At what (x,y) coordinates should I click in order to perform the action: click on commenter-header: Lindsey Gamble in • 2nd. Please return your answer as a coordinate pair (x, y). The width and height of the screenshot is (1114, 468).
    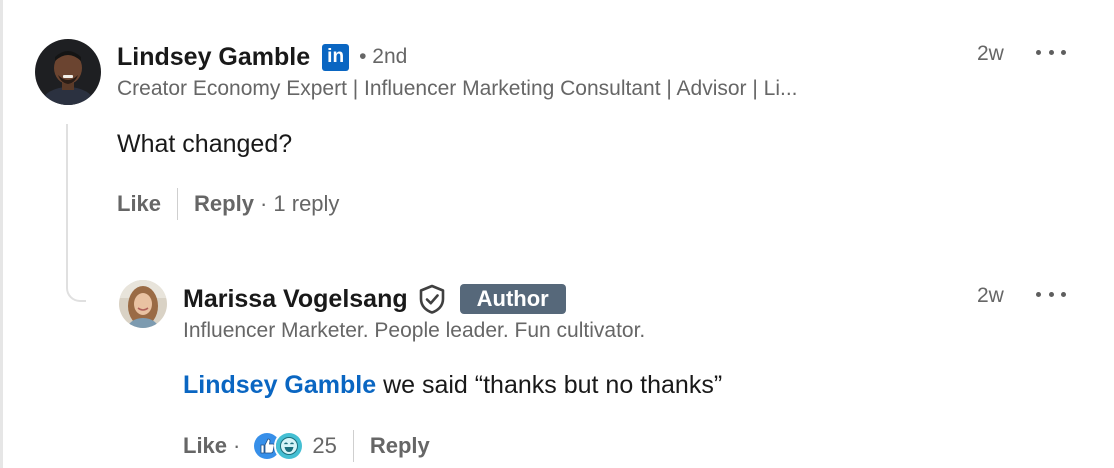
    Looking at the image, I should click on (262, 57).